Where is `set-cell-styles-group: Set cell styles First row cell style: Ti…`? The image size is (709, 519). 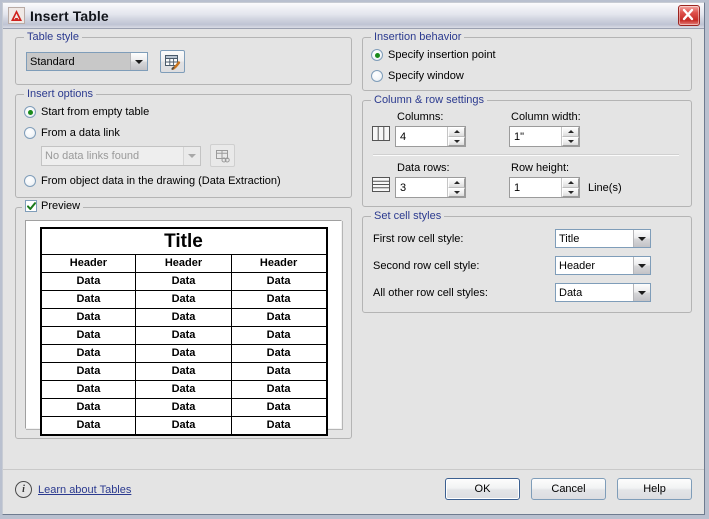
set-cell-styles-group: Set cell styles First row cell style: Ti… is located at coordinates (527, 261).